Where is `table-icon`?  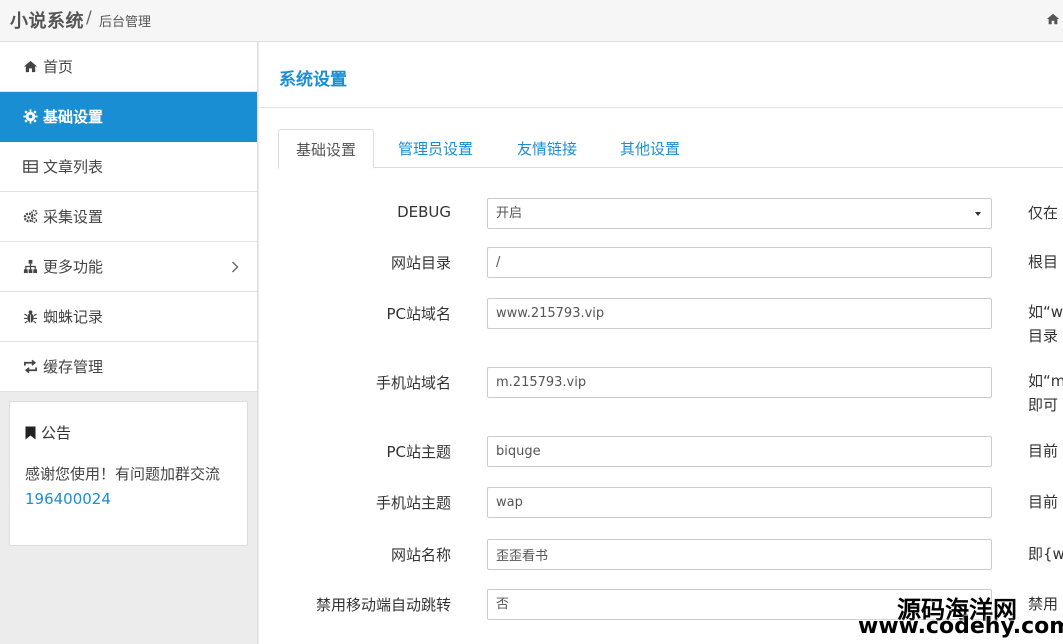 table-icon is located at coordinates (30, 166).